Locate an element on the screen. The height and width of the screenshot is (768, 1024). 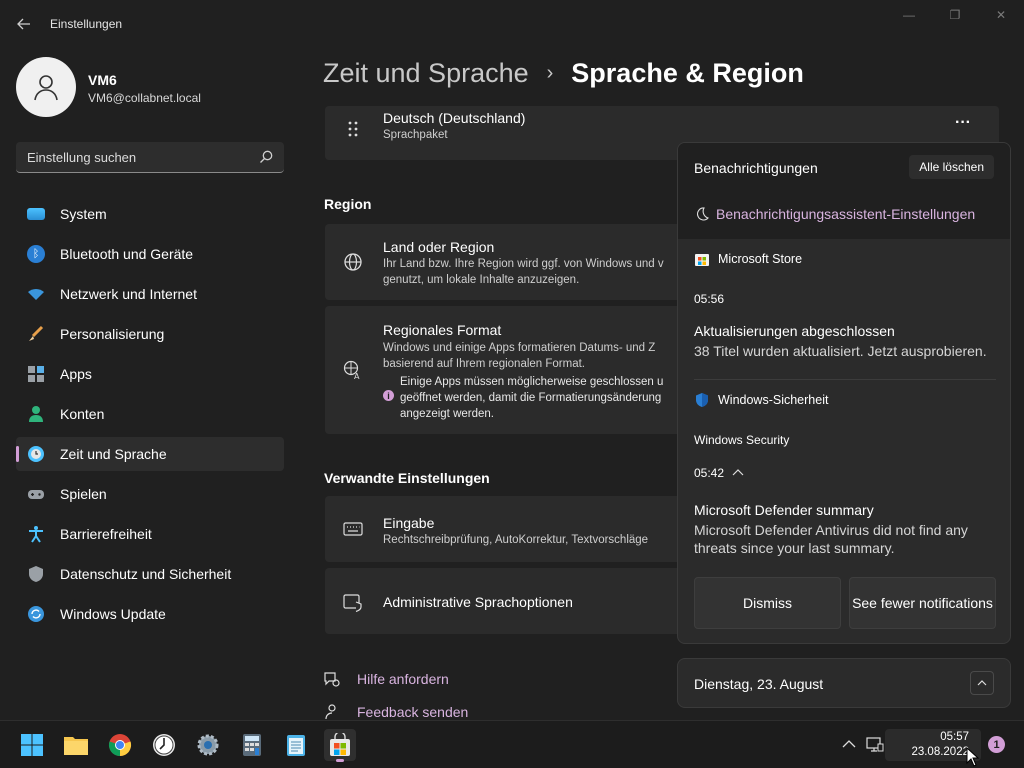
brush-icon is located at coordinates (36, 334).